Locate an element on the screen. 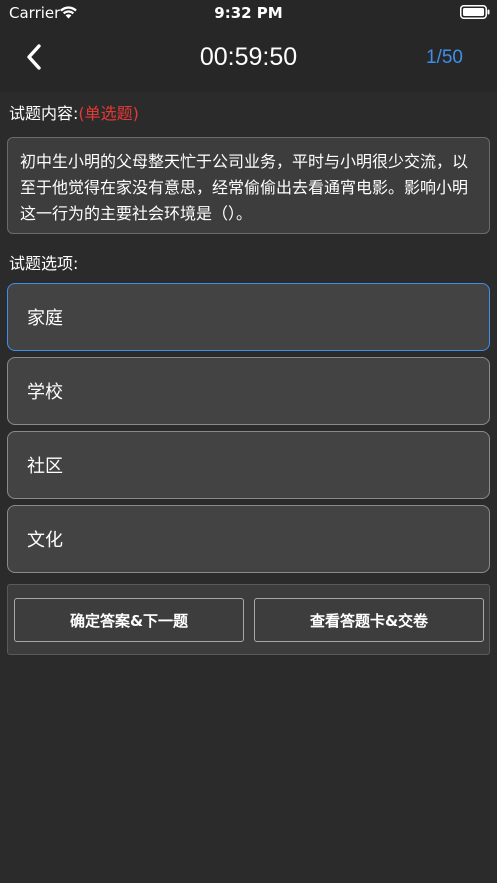 The height and width of the screenshot is (883, 497). status-bar: Carrier 9:32 PM is located at coordinates (248, 13).